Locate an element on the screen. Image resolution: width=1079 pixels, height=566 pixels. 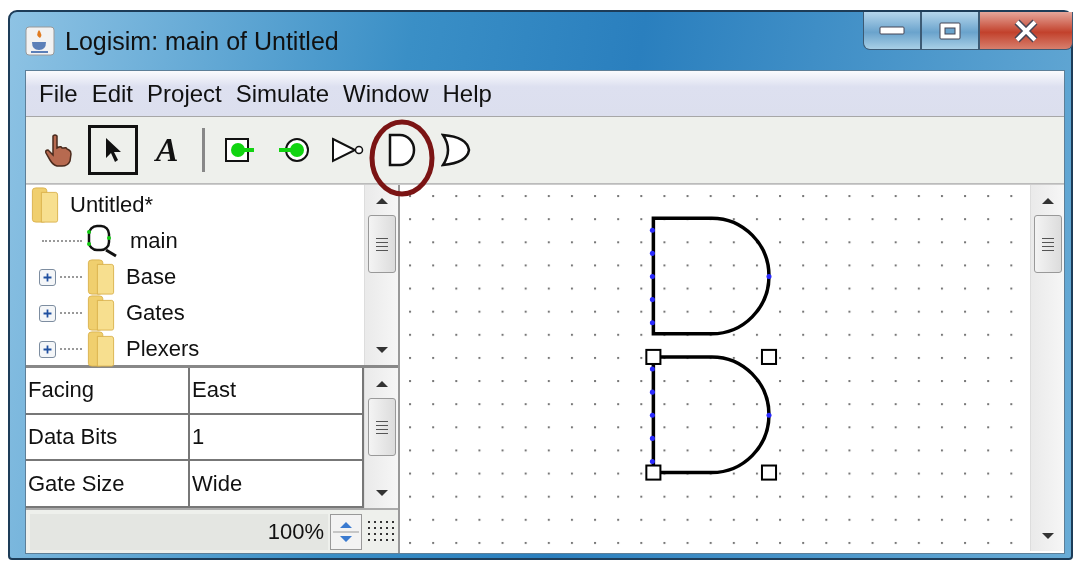
close-icon is located at coordinates (1026, 30).